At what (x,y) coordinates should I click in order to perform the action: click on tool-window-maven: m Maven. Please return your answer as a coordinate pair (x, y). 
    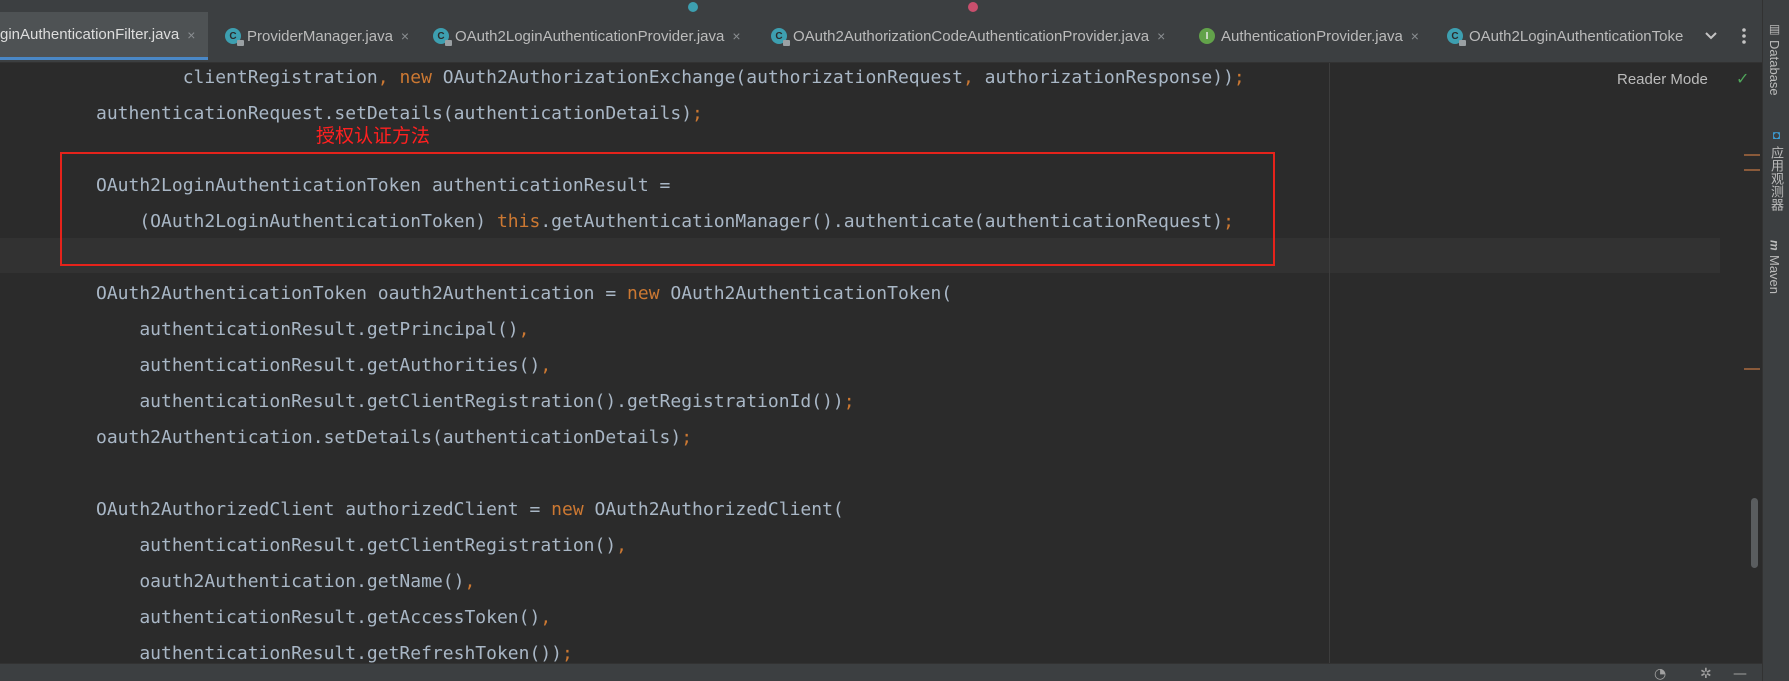
    Looking at the image, I should click on (1774, 267).